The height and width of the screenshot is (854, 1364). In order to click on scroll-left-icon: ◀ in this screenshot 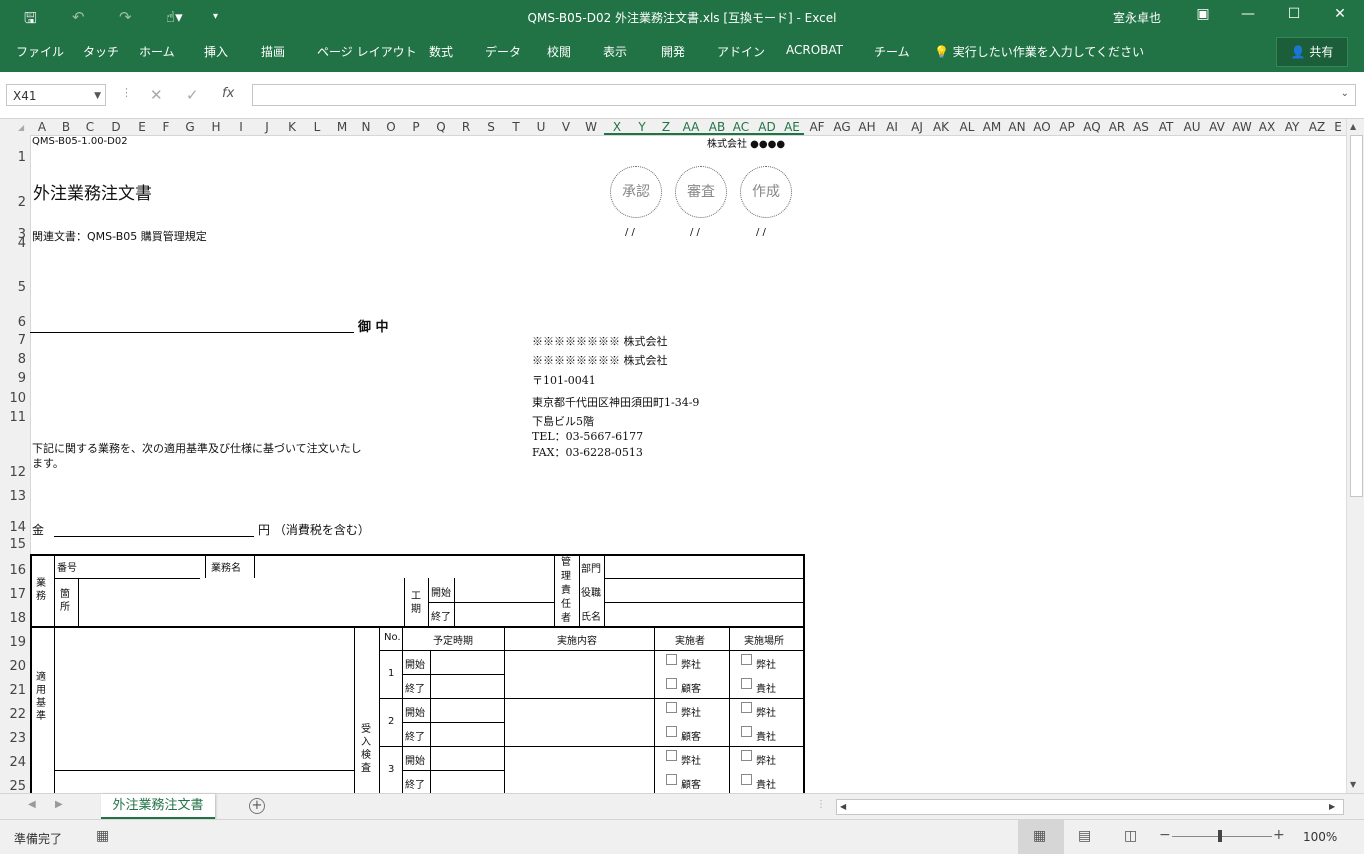, I will do `click(843, 806)`.